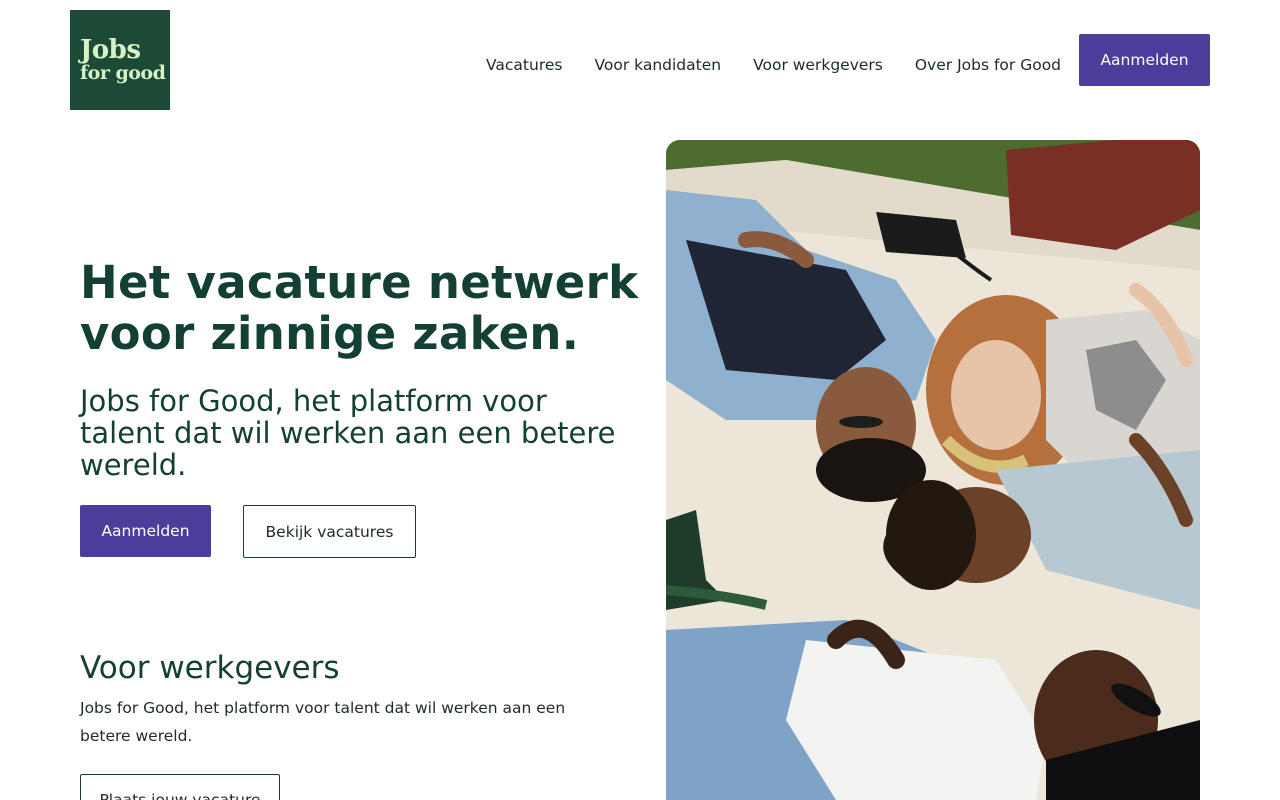  Describe the element at coordinates (180, 787) in the screenshot. I see `post-vacancy-button: Plaats jouw vacature` at that location.